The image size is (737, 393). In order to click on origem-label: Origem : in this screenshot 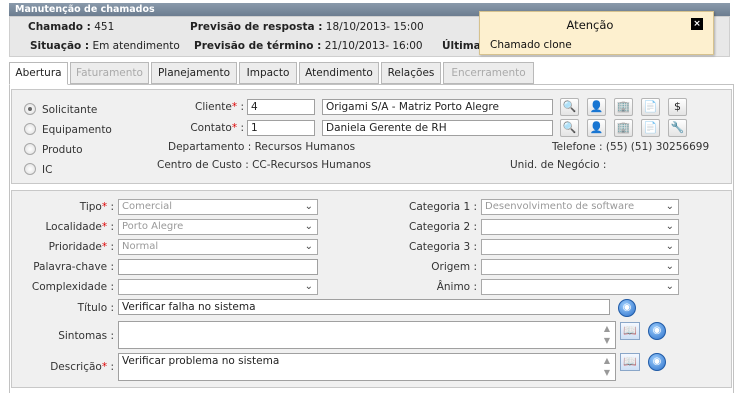, I will do `click(454, 267)`.